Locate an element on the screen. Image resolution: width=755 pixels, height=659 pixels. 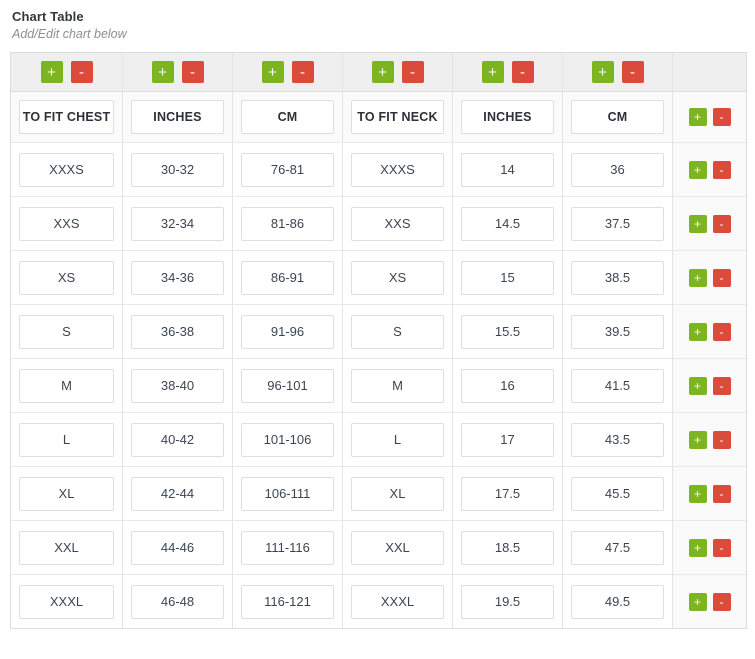
cell-input: 32-34 is located at coordinates (177, 223).